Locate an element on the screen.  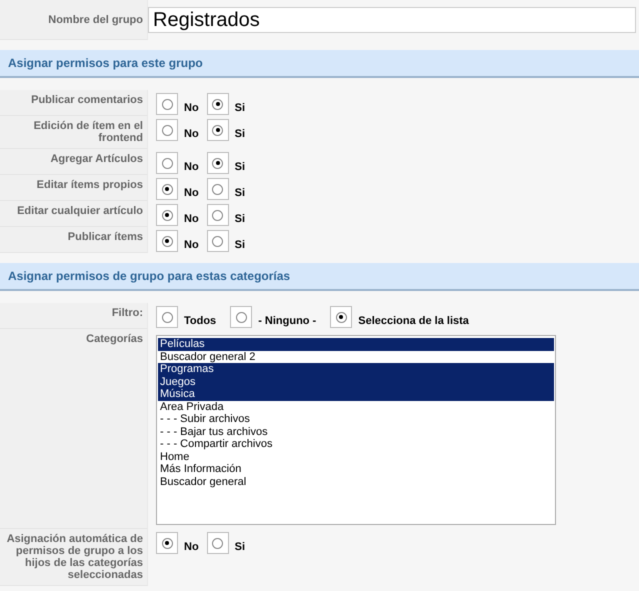
group-name-field: Registrados is located at coordinates (392, 20).